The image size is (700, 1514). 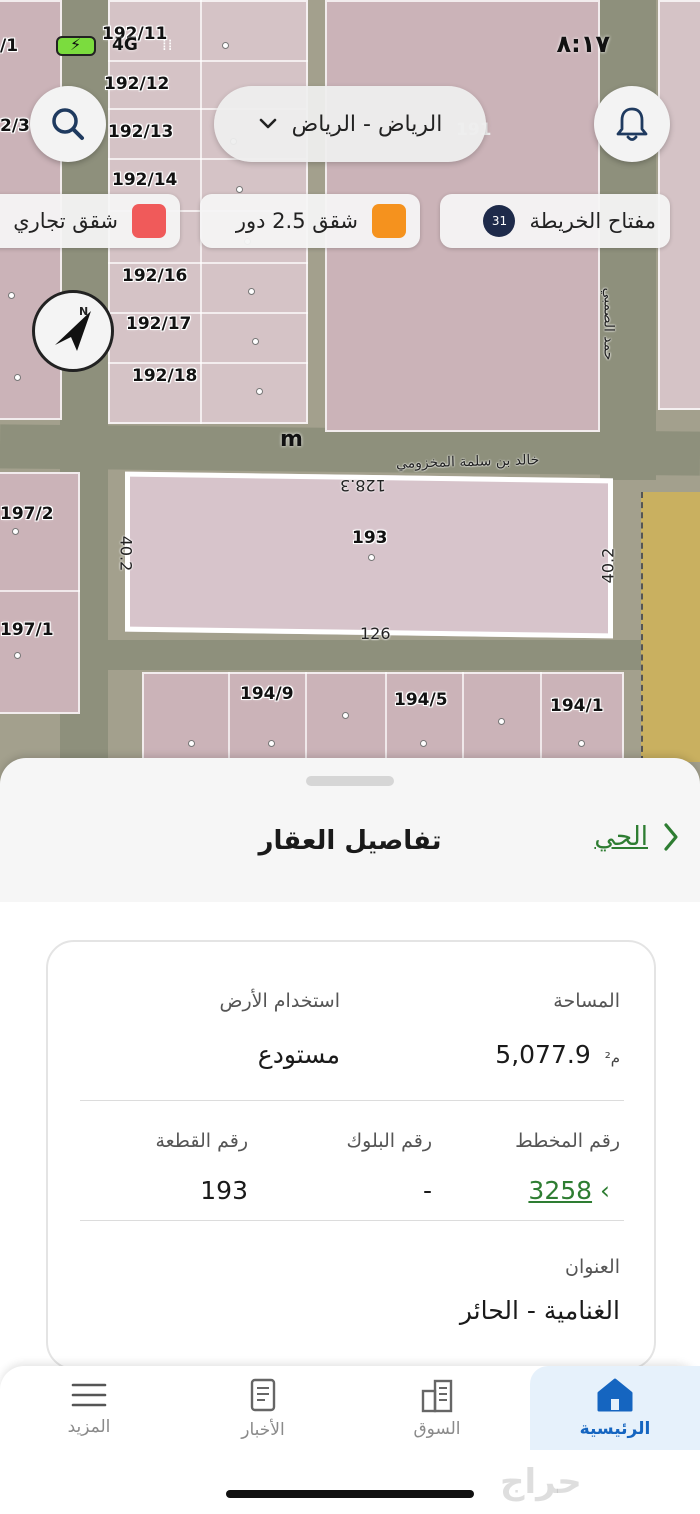 I want to click on chevron-left-icon: ‹, so click(x=605, y=1190).